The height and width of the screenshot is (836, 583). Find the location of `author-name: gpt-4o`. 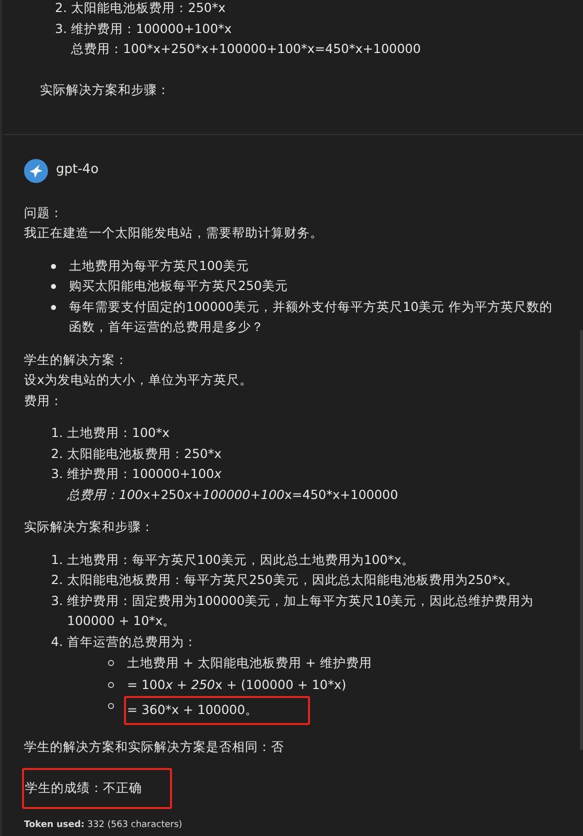

author-name: gpt-4o is located at coordinates (77, 170).